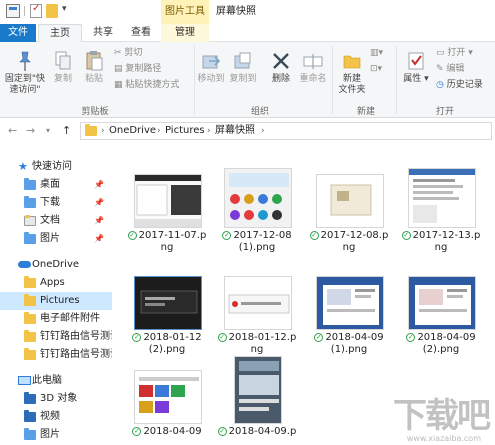 The height and width of the screenshot is (445, 495). I want to click on file-name-text: 2018-04-09, so click(172, 431).